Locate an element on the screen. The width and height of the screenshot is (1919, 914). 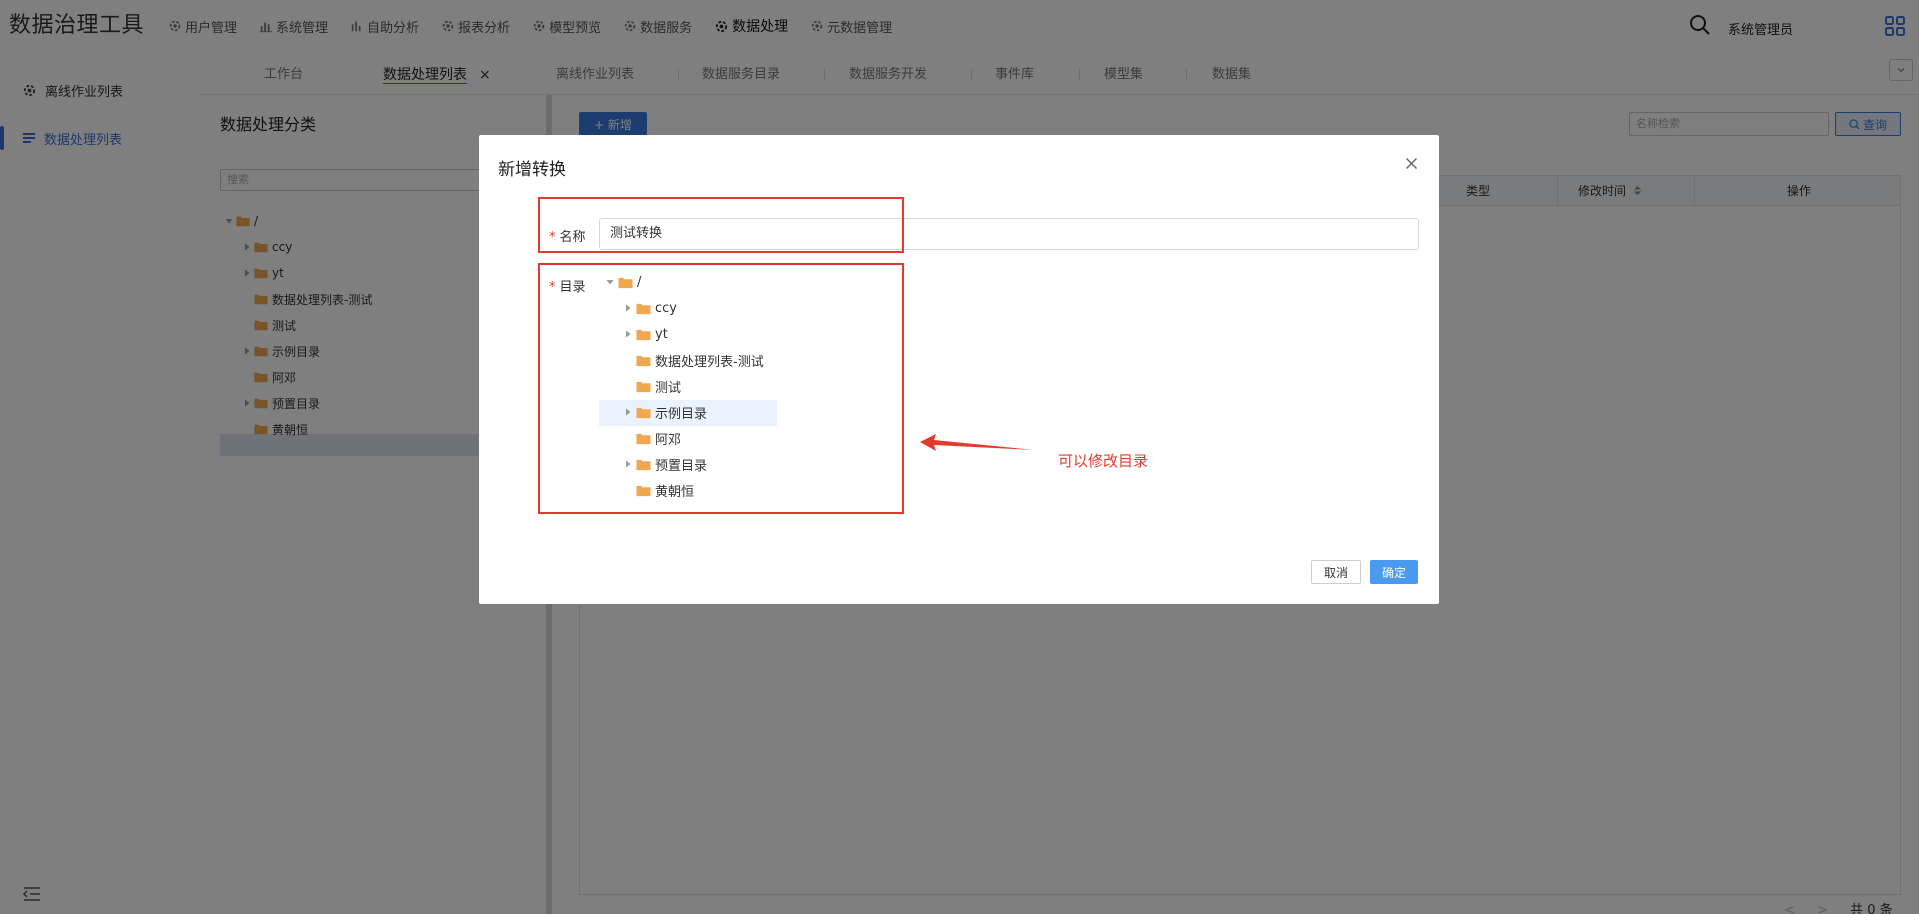
cancel-button: 取消 is located at coordinates (1336, 572).